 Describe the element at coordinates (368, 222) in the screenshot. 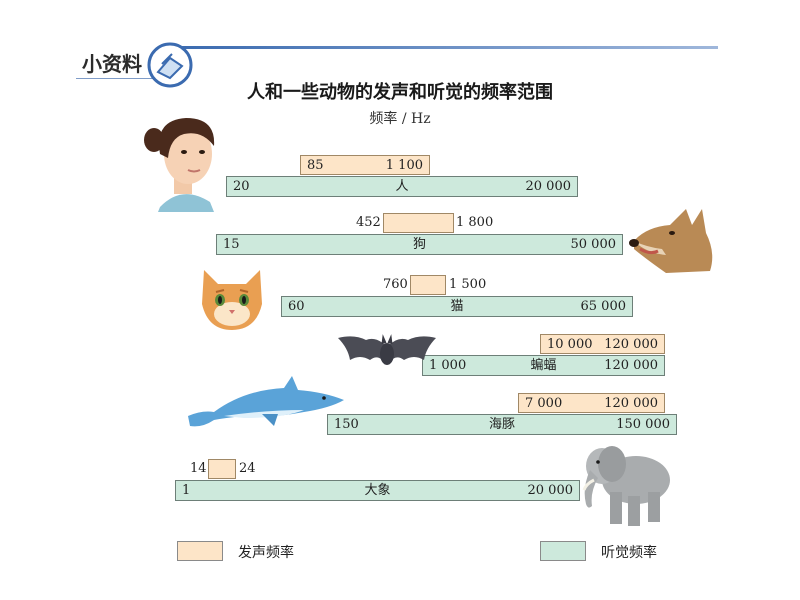

I see `voice-min-label: 452` at that location.